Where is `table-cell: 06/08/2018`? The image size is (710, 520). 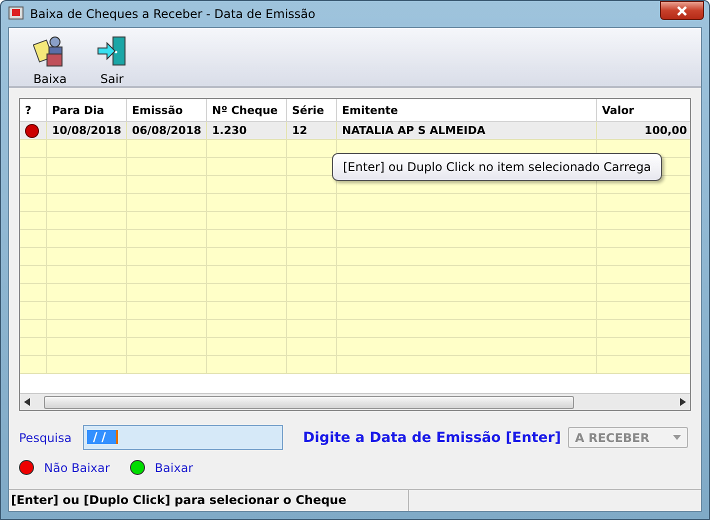
table-cell: 06/08/2018 is located at coordinates (167, 130).